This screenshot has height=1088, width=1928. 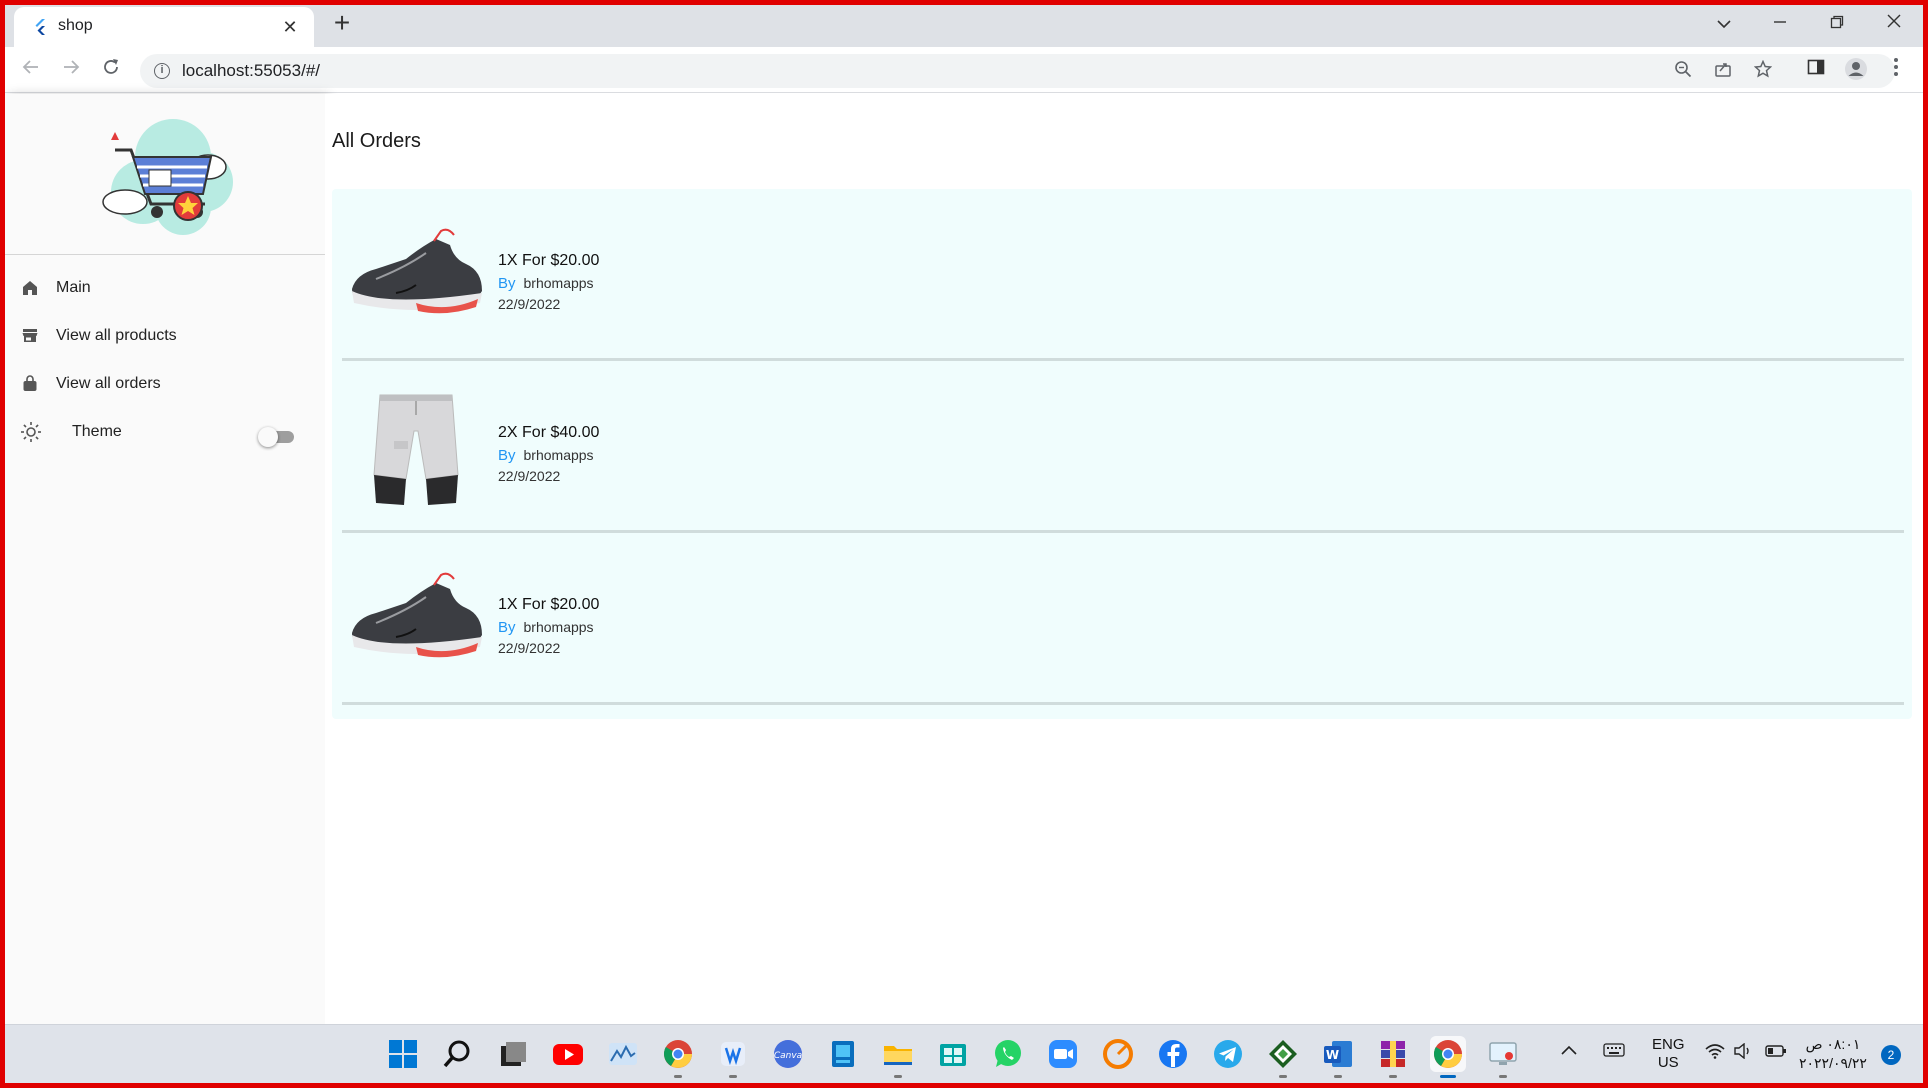 What do you see at coordinates (1173, 1054) in the screenshot?
I see `facebook-icon` at bounding box center [1173, 1054].